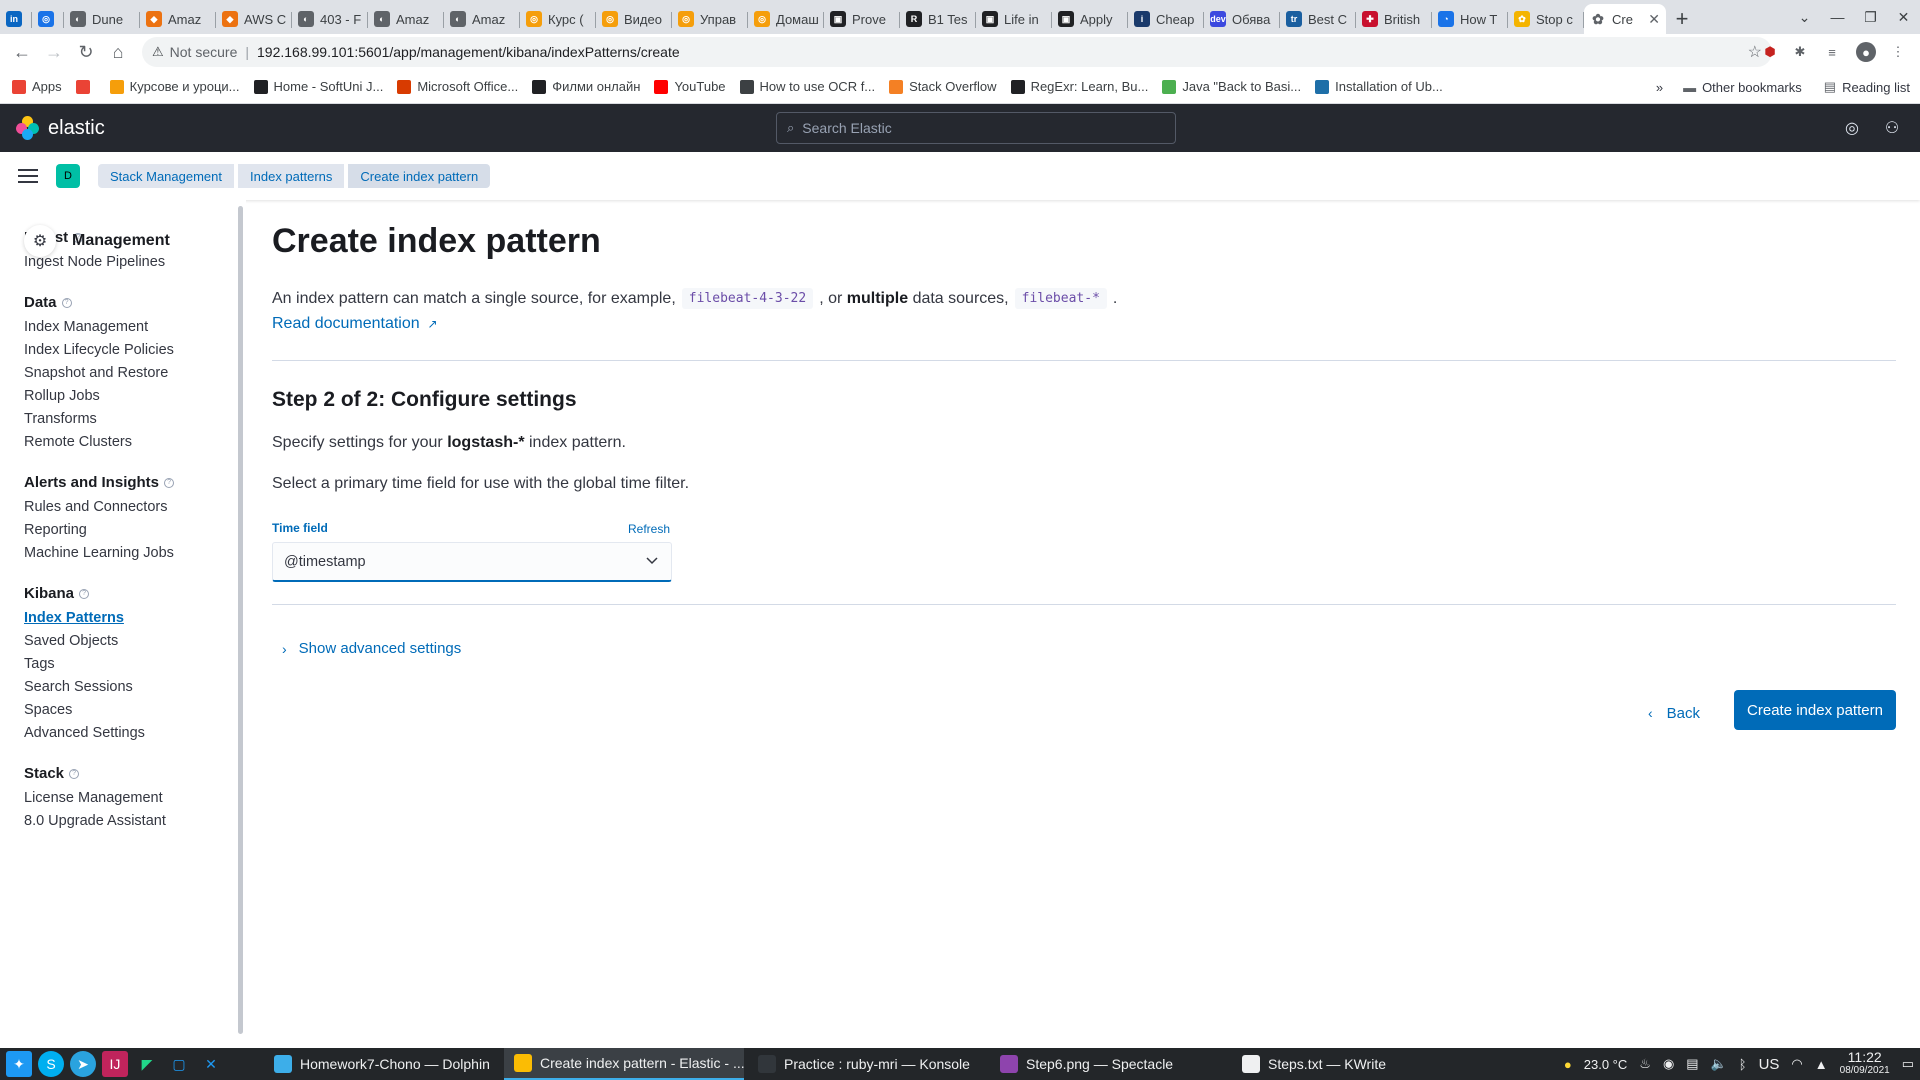  I want to click on help-menu-icon: ◎, so click(1852, 128).